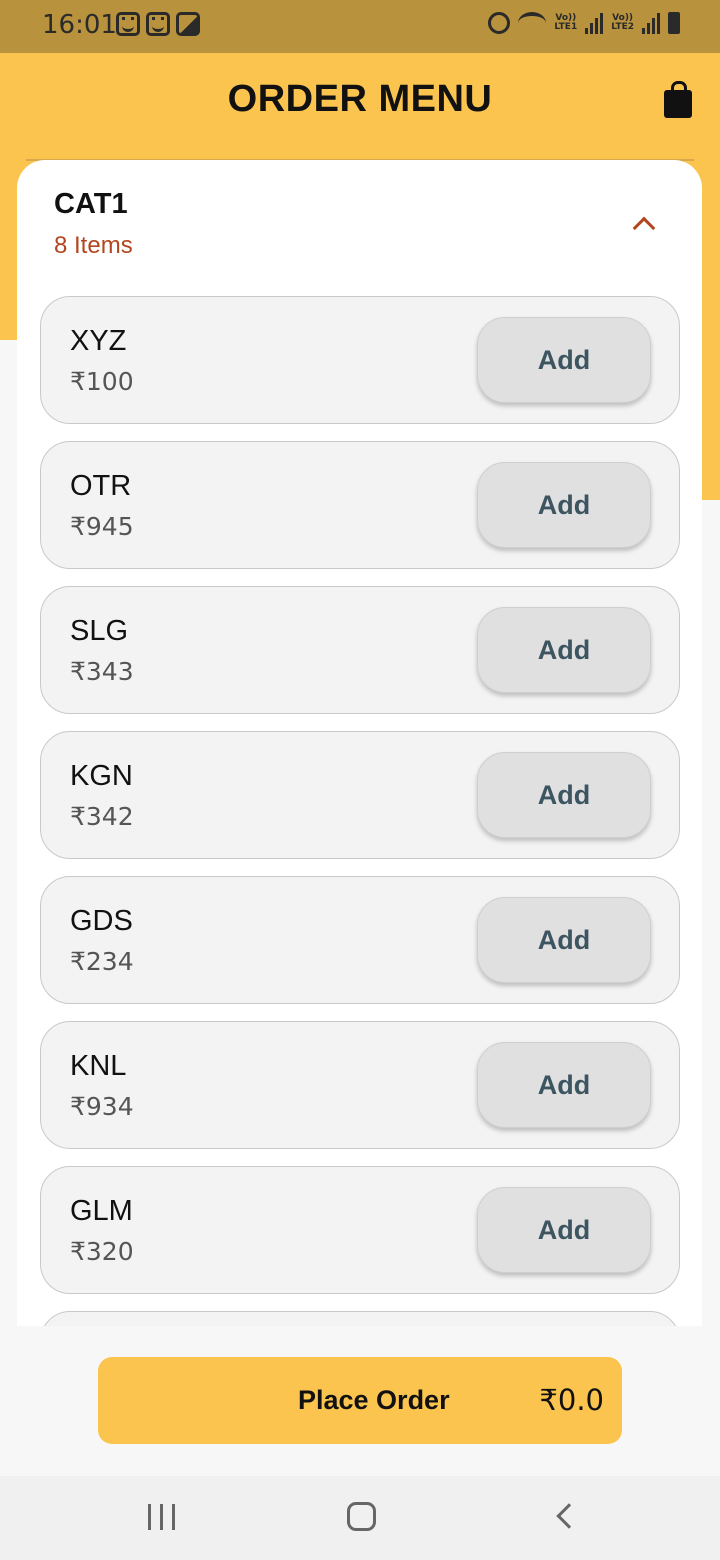 The width and height of the screenshot is (720, 1560). What do you see at coordinates (678, 99) in the screenshot?
I see `shopping-bag-icon` at bounding box center [678, 99].